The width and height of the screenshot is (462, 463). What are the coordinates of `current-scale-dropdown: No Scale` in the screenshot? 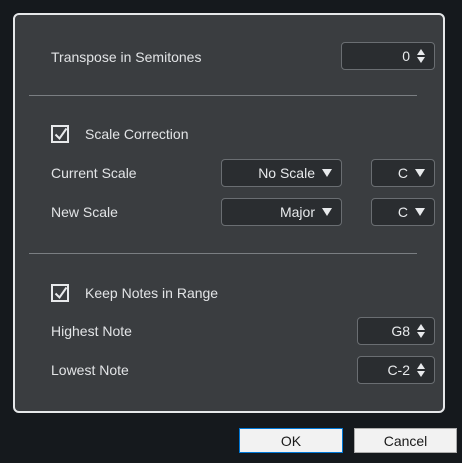 It's located at (281, 173).